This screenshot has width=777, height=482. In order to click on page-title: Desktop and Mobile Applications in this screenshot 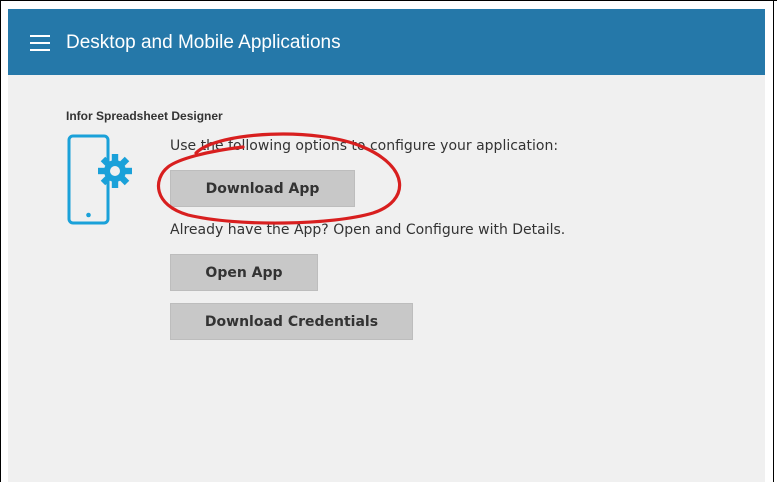, I will do `click(203, 42)`.